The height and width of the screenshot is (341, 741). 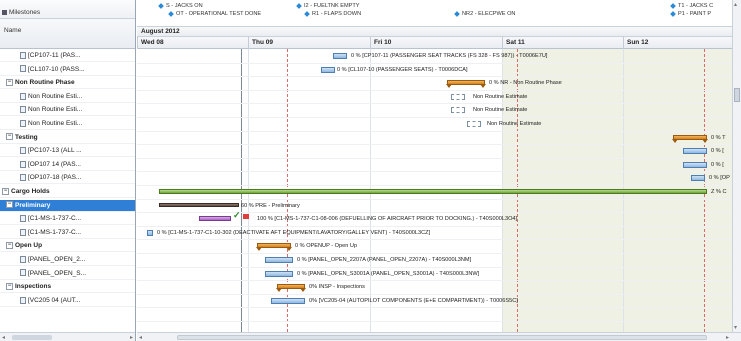 I want to click on milestone-item: P1 - PAINT P, so click(x=690, y=13).